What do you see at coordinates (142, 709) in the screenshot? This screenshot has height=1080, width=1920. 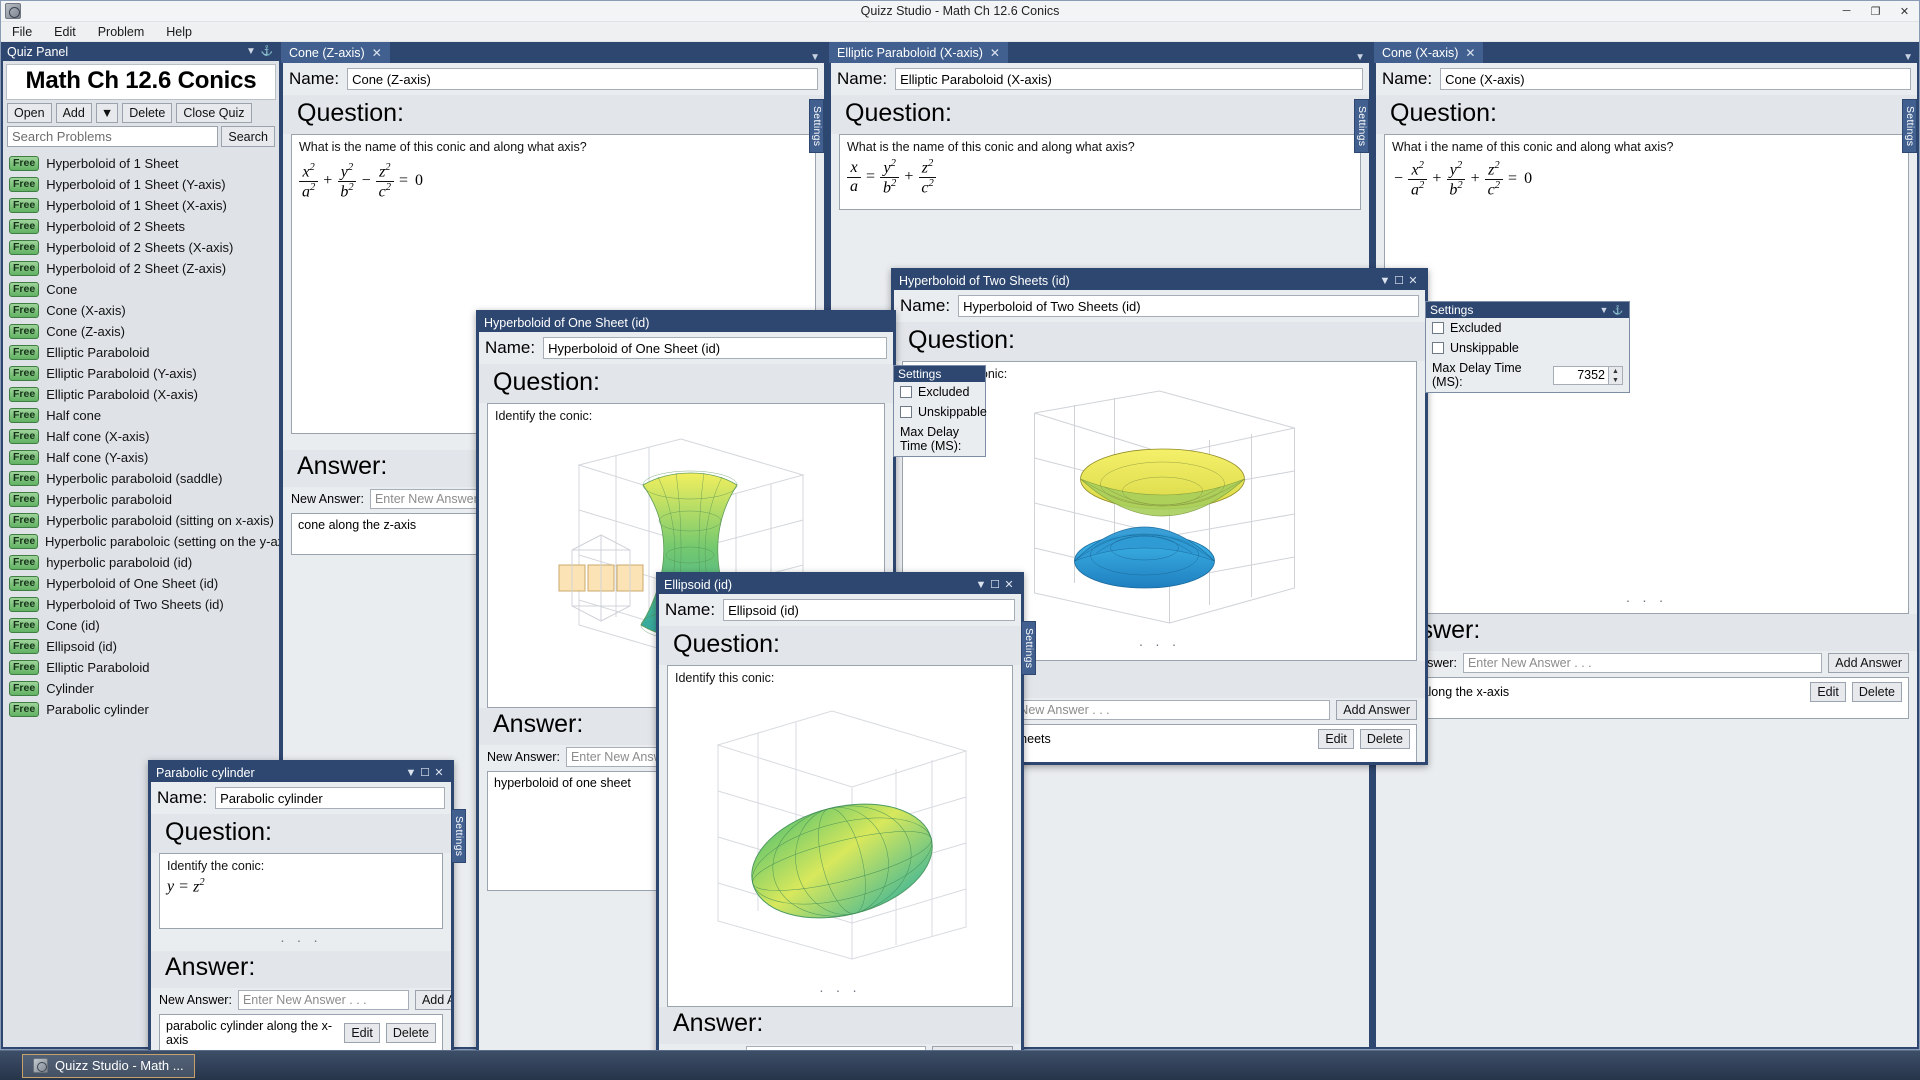 I see `problem-list-item: Free Parabolic cylinder` at bounding box center [142, 709].